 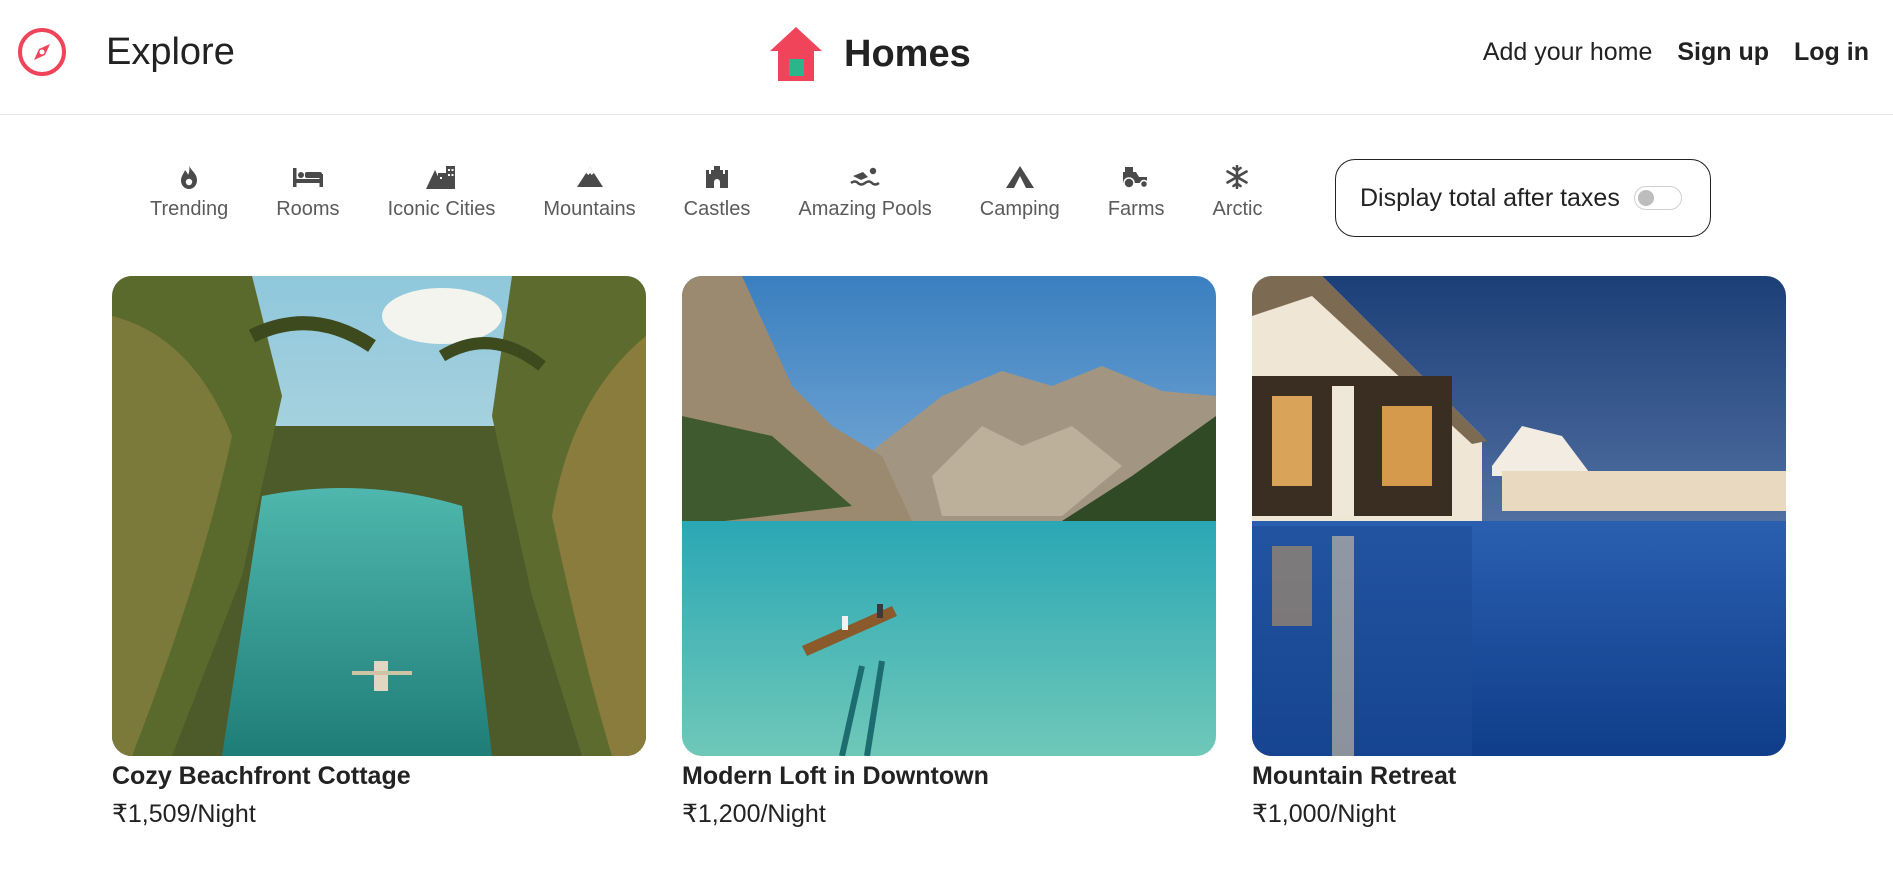 I want to click on house-icon, so click(x=796, y=54).